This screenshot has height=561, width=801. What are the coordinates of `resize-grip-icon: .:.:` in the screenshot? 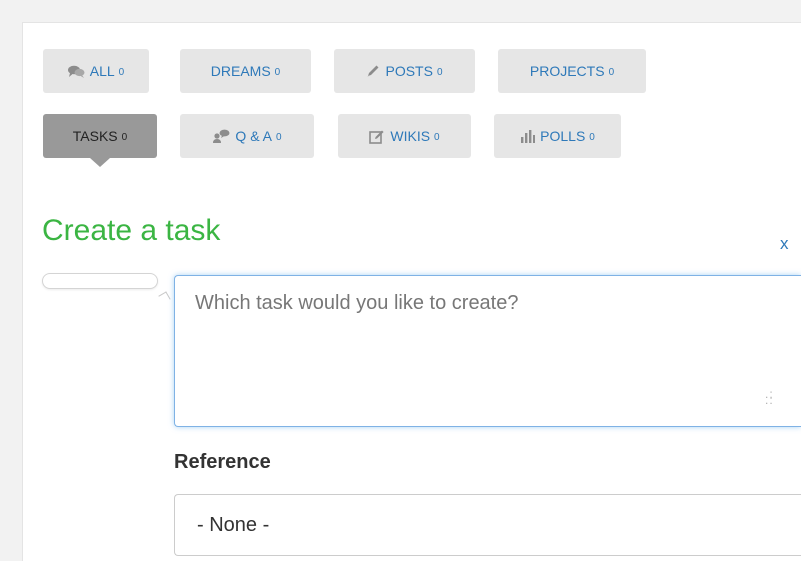 It's located at (769, 397).